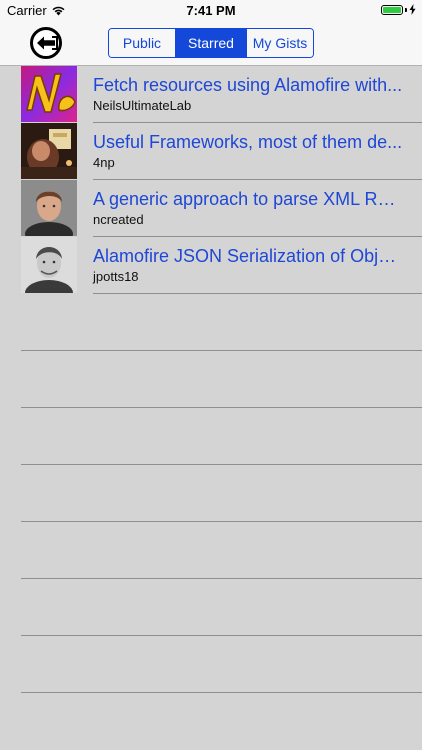  I want to click on row-separator, so click(221, 692).